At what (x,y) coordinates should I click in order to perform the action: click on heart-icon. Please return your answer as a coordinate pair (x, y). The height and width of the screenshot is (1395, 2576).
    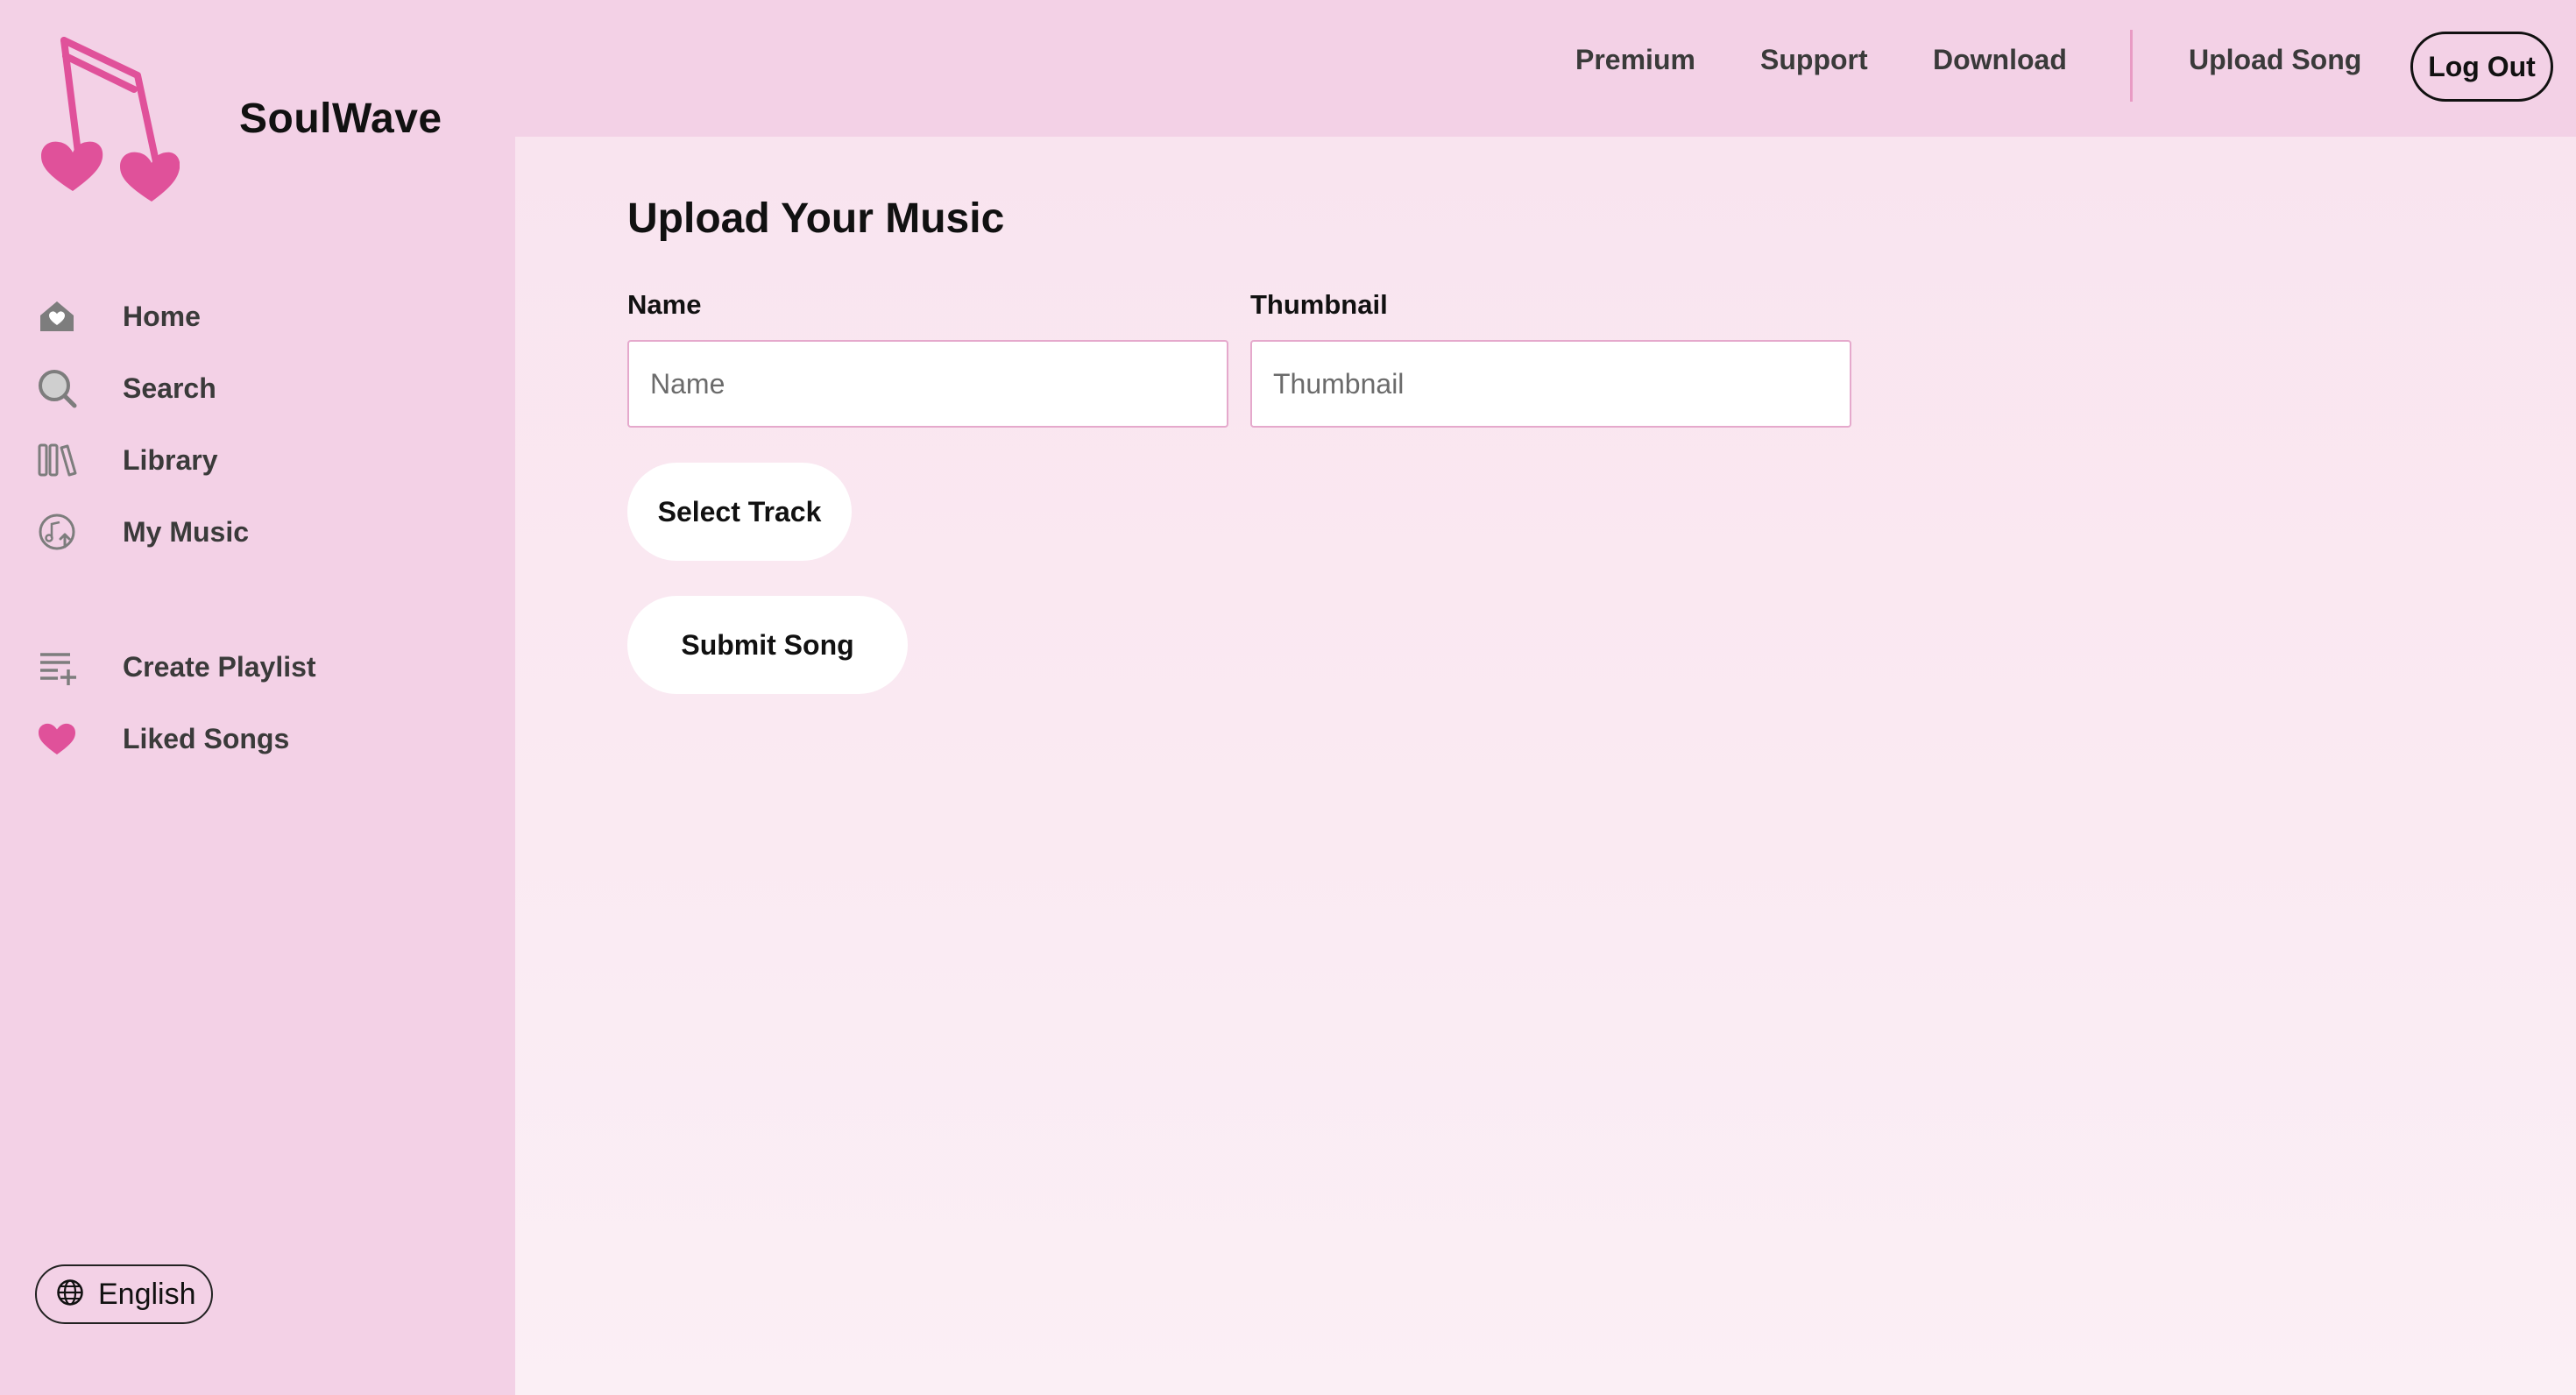
    Looking at the image, I should click on (57, 739).